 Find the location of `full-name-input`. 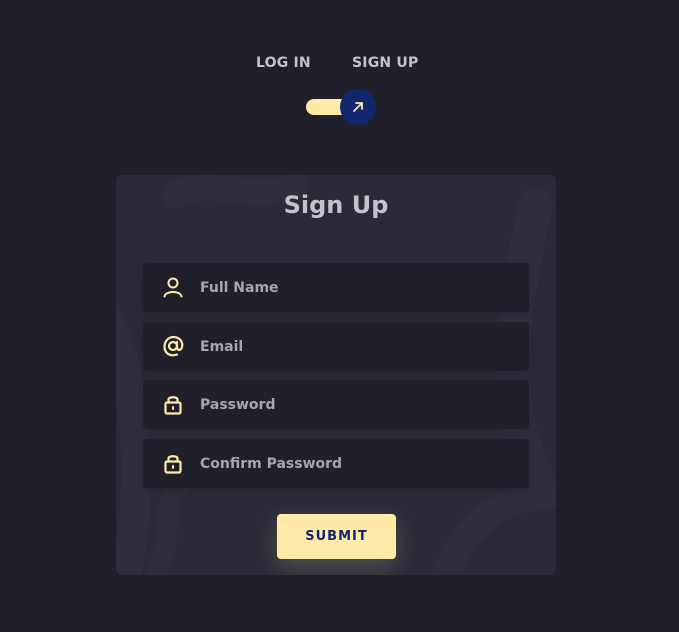

full-name-input is located at coordinates (360, 287).